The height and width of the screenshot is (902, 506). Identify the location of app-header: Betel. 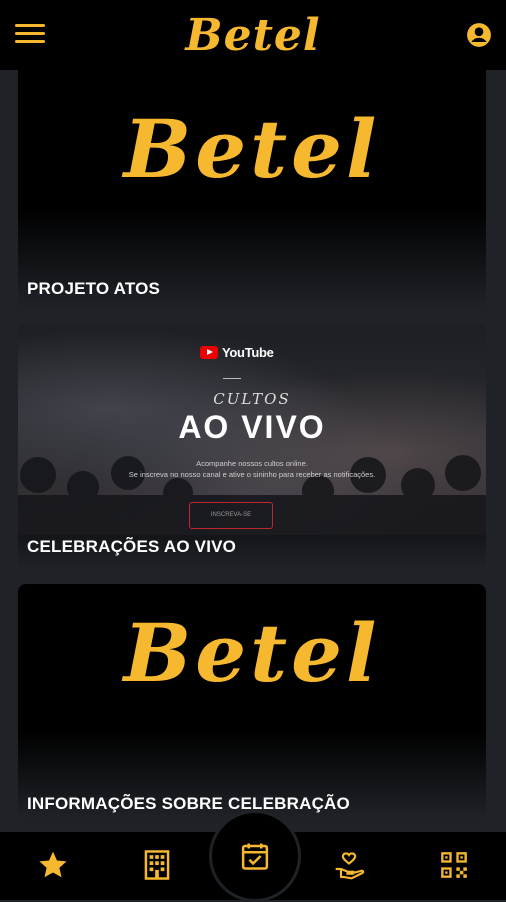
(253, 35).